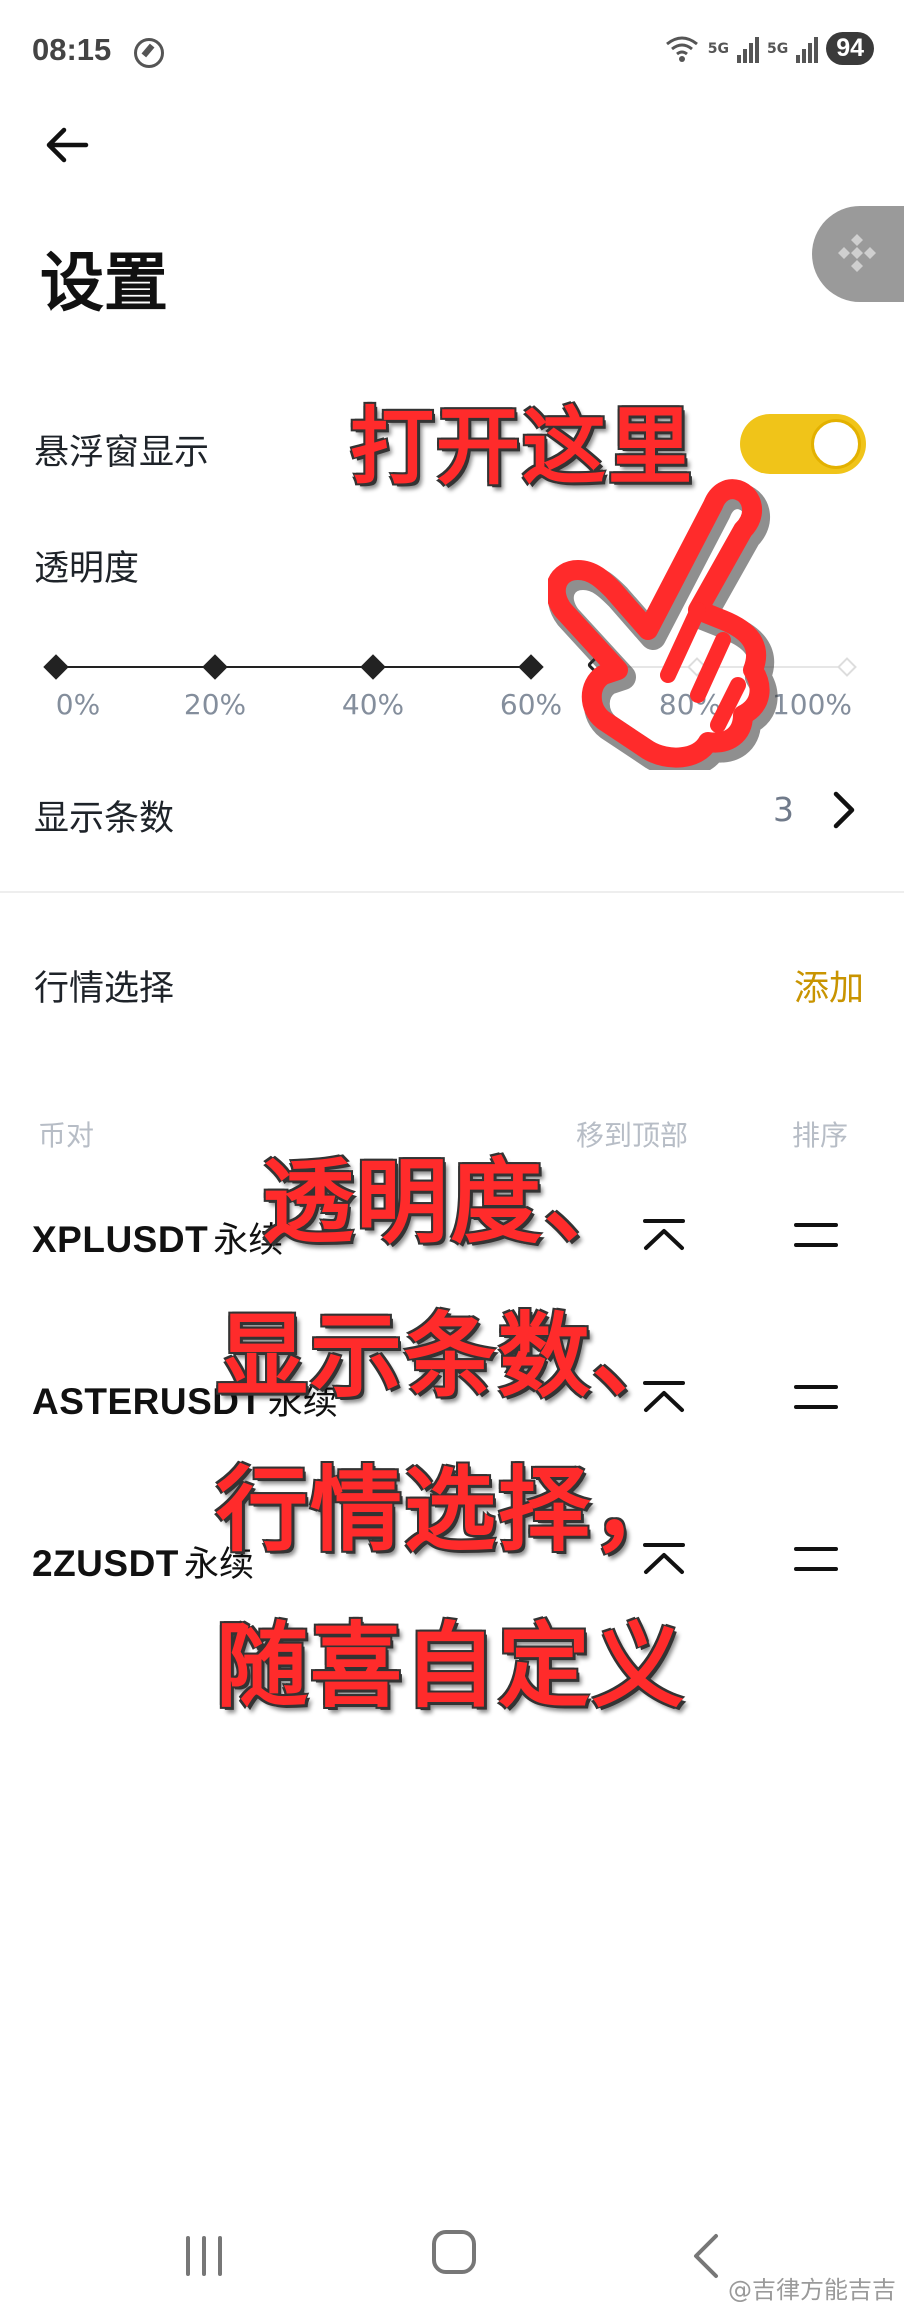 The image size is (904, 2316). Describe the element at coordinates (844, 810) in the screenshot. I see `chevron-right-icon` at that location.